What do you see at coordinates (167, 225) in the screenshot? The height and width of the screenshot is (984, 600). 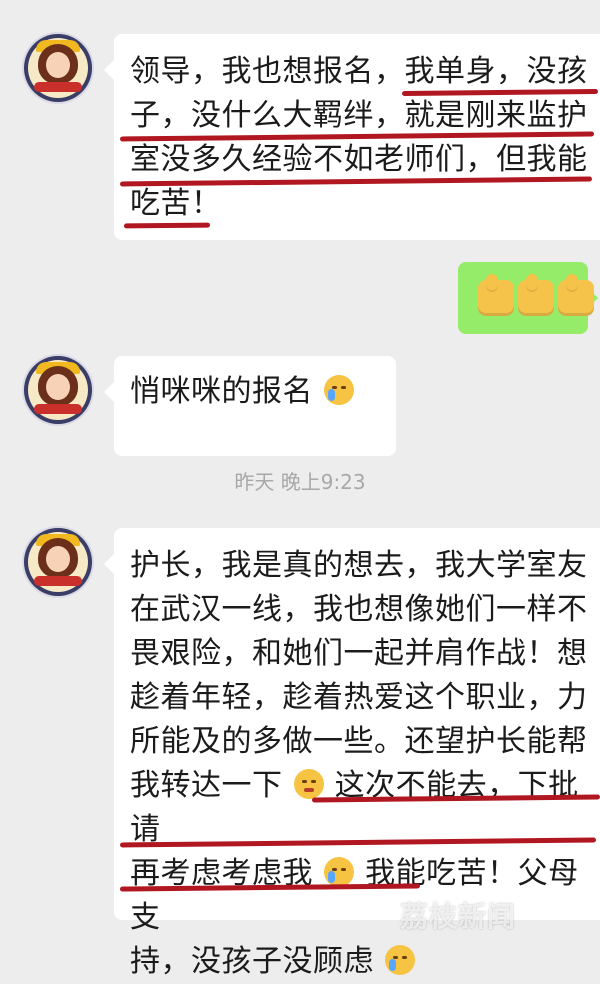 I see `highlight-underline` at bounding box center [167, 225].